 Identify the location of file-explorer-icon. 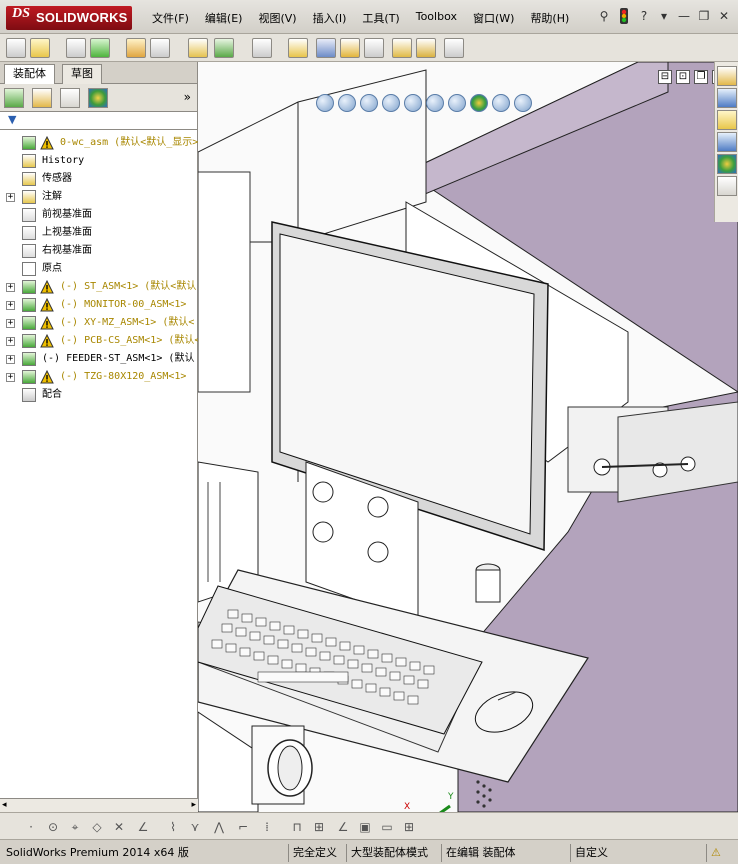
(727, 120).